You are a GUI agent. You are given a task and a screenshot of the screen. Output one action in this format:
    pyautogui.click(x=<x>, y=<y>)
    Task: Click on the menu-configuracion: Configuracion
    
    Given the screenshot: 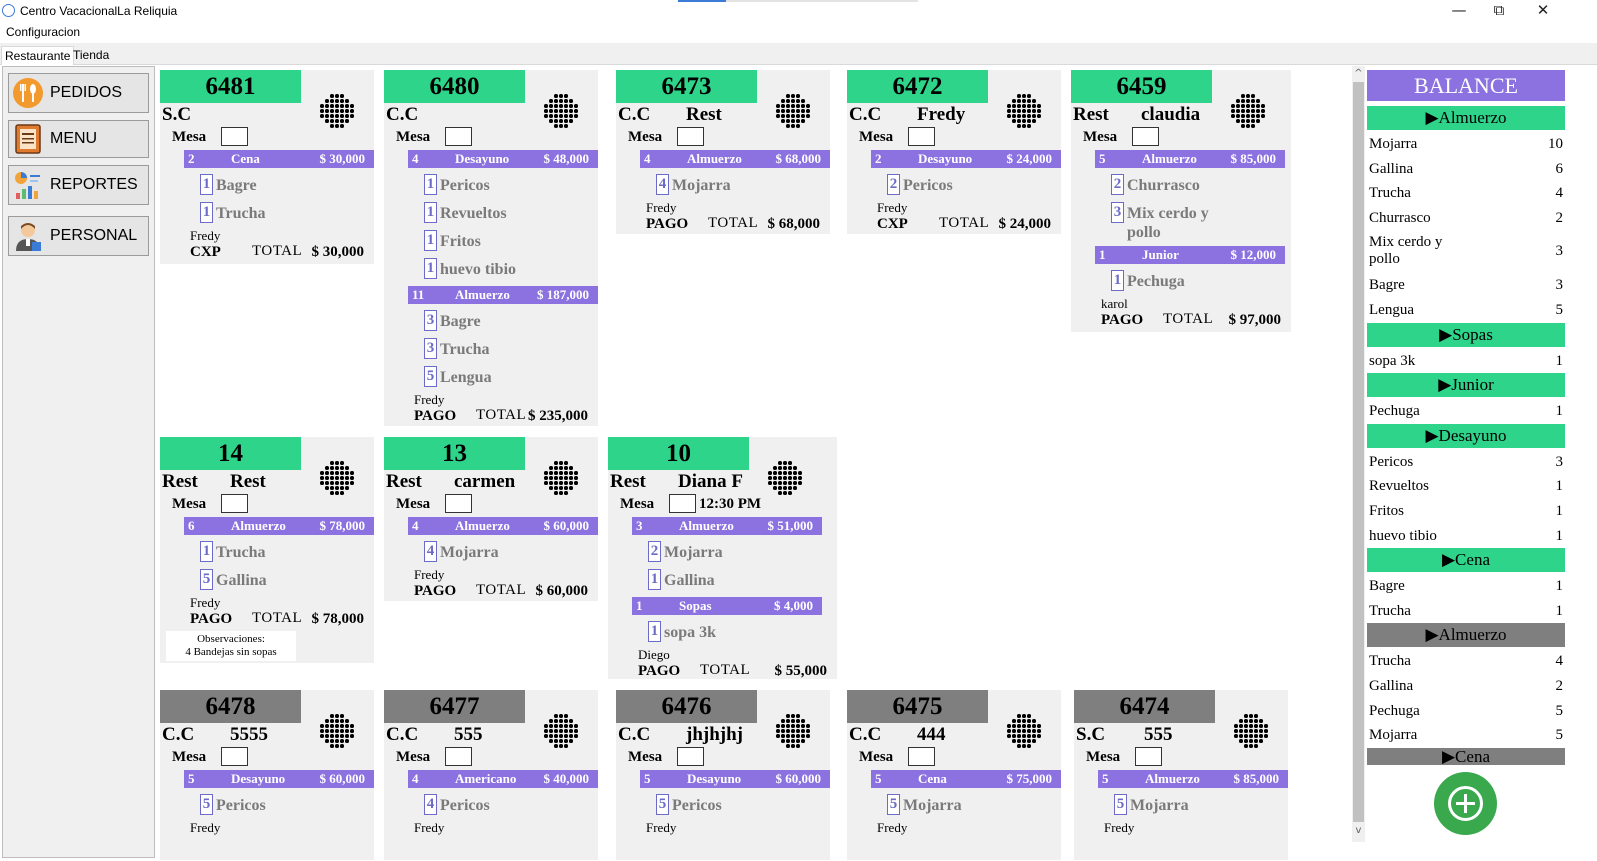 What is the action you would take?
    pyautogui.click(x=43, y=32)
    